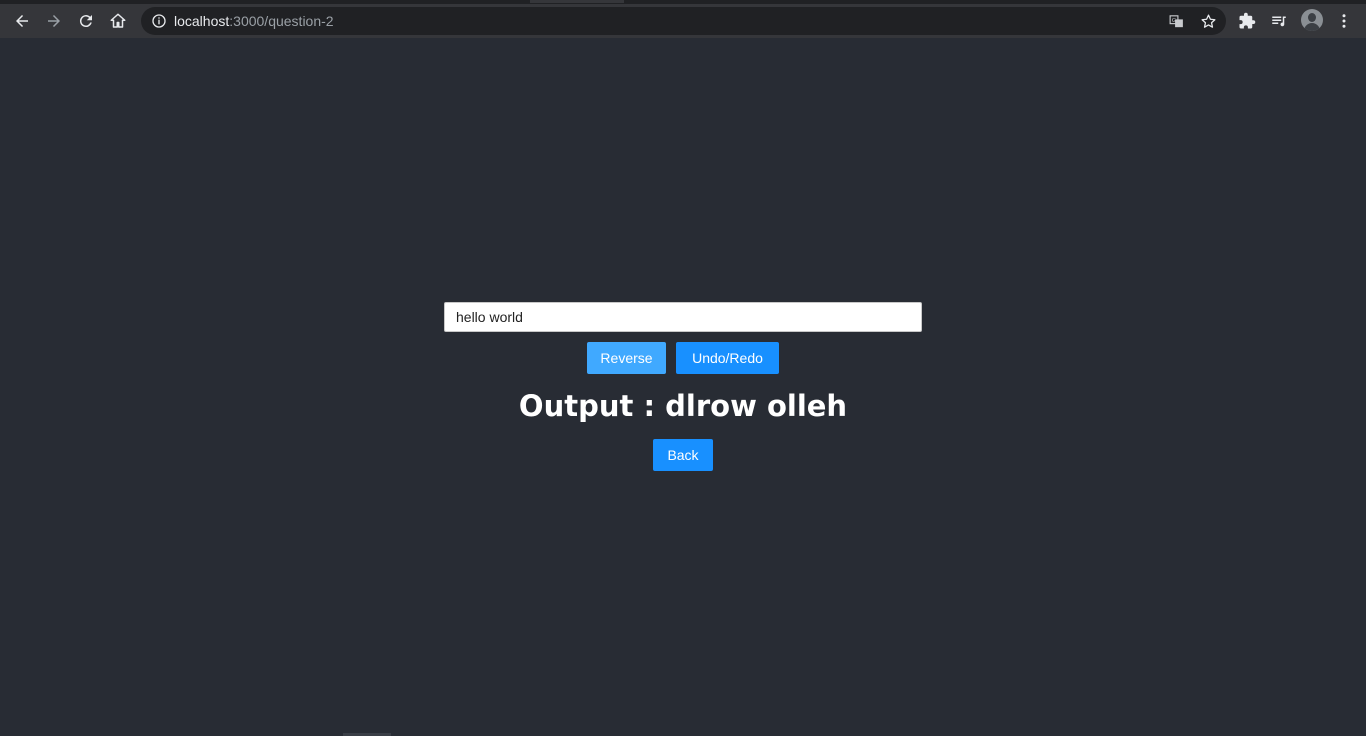 This screenshot has width=1366, height=736. What do you see at coordinates (1176, 21) in the screenshot?
I see `translate-icon: G` at bounding box center [1176, 21].